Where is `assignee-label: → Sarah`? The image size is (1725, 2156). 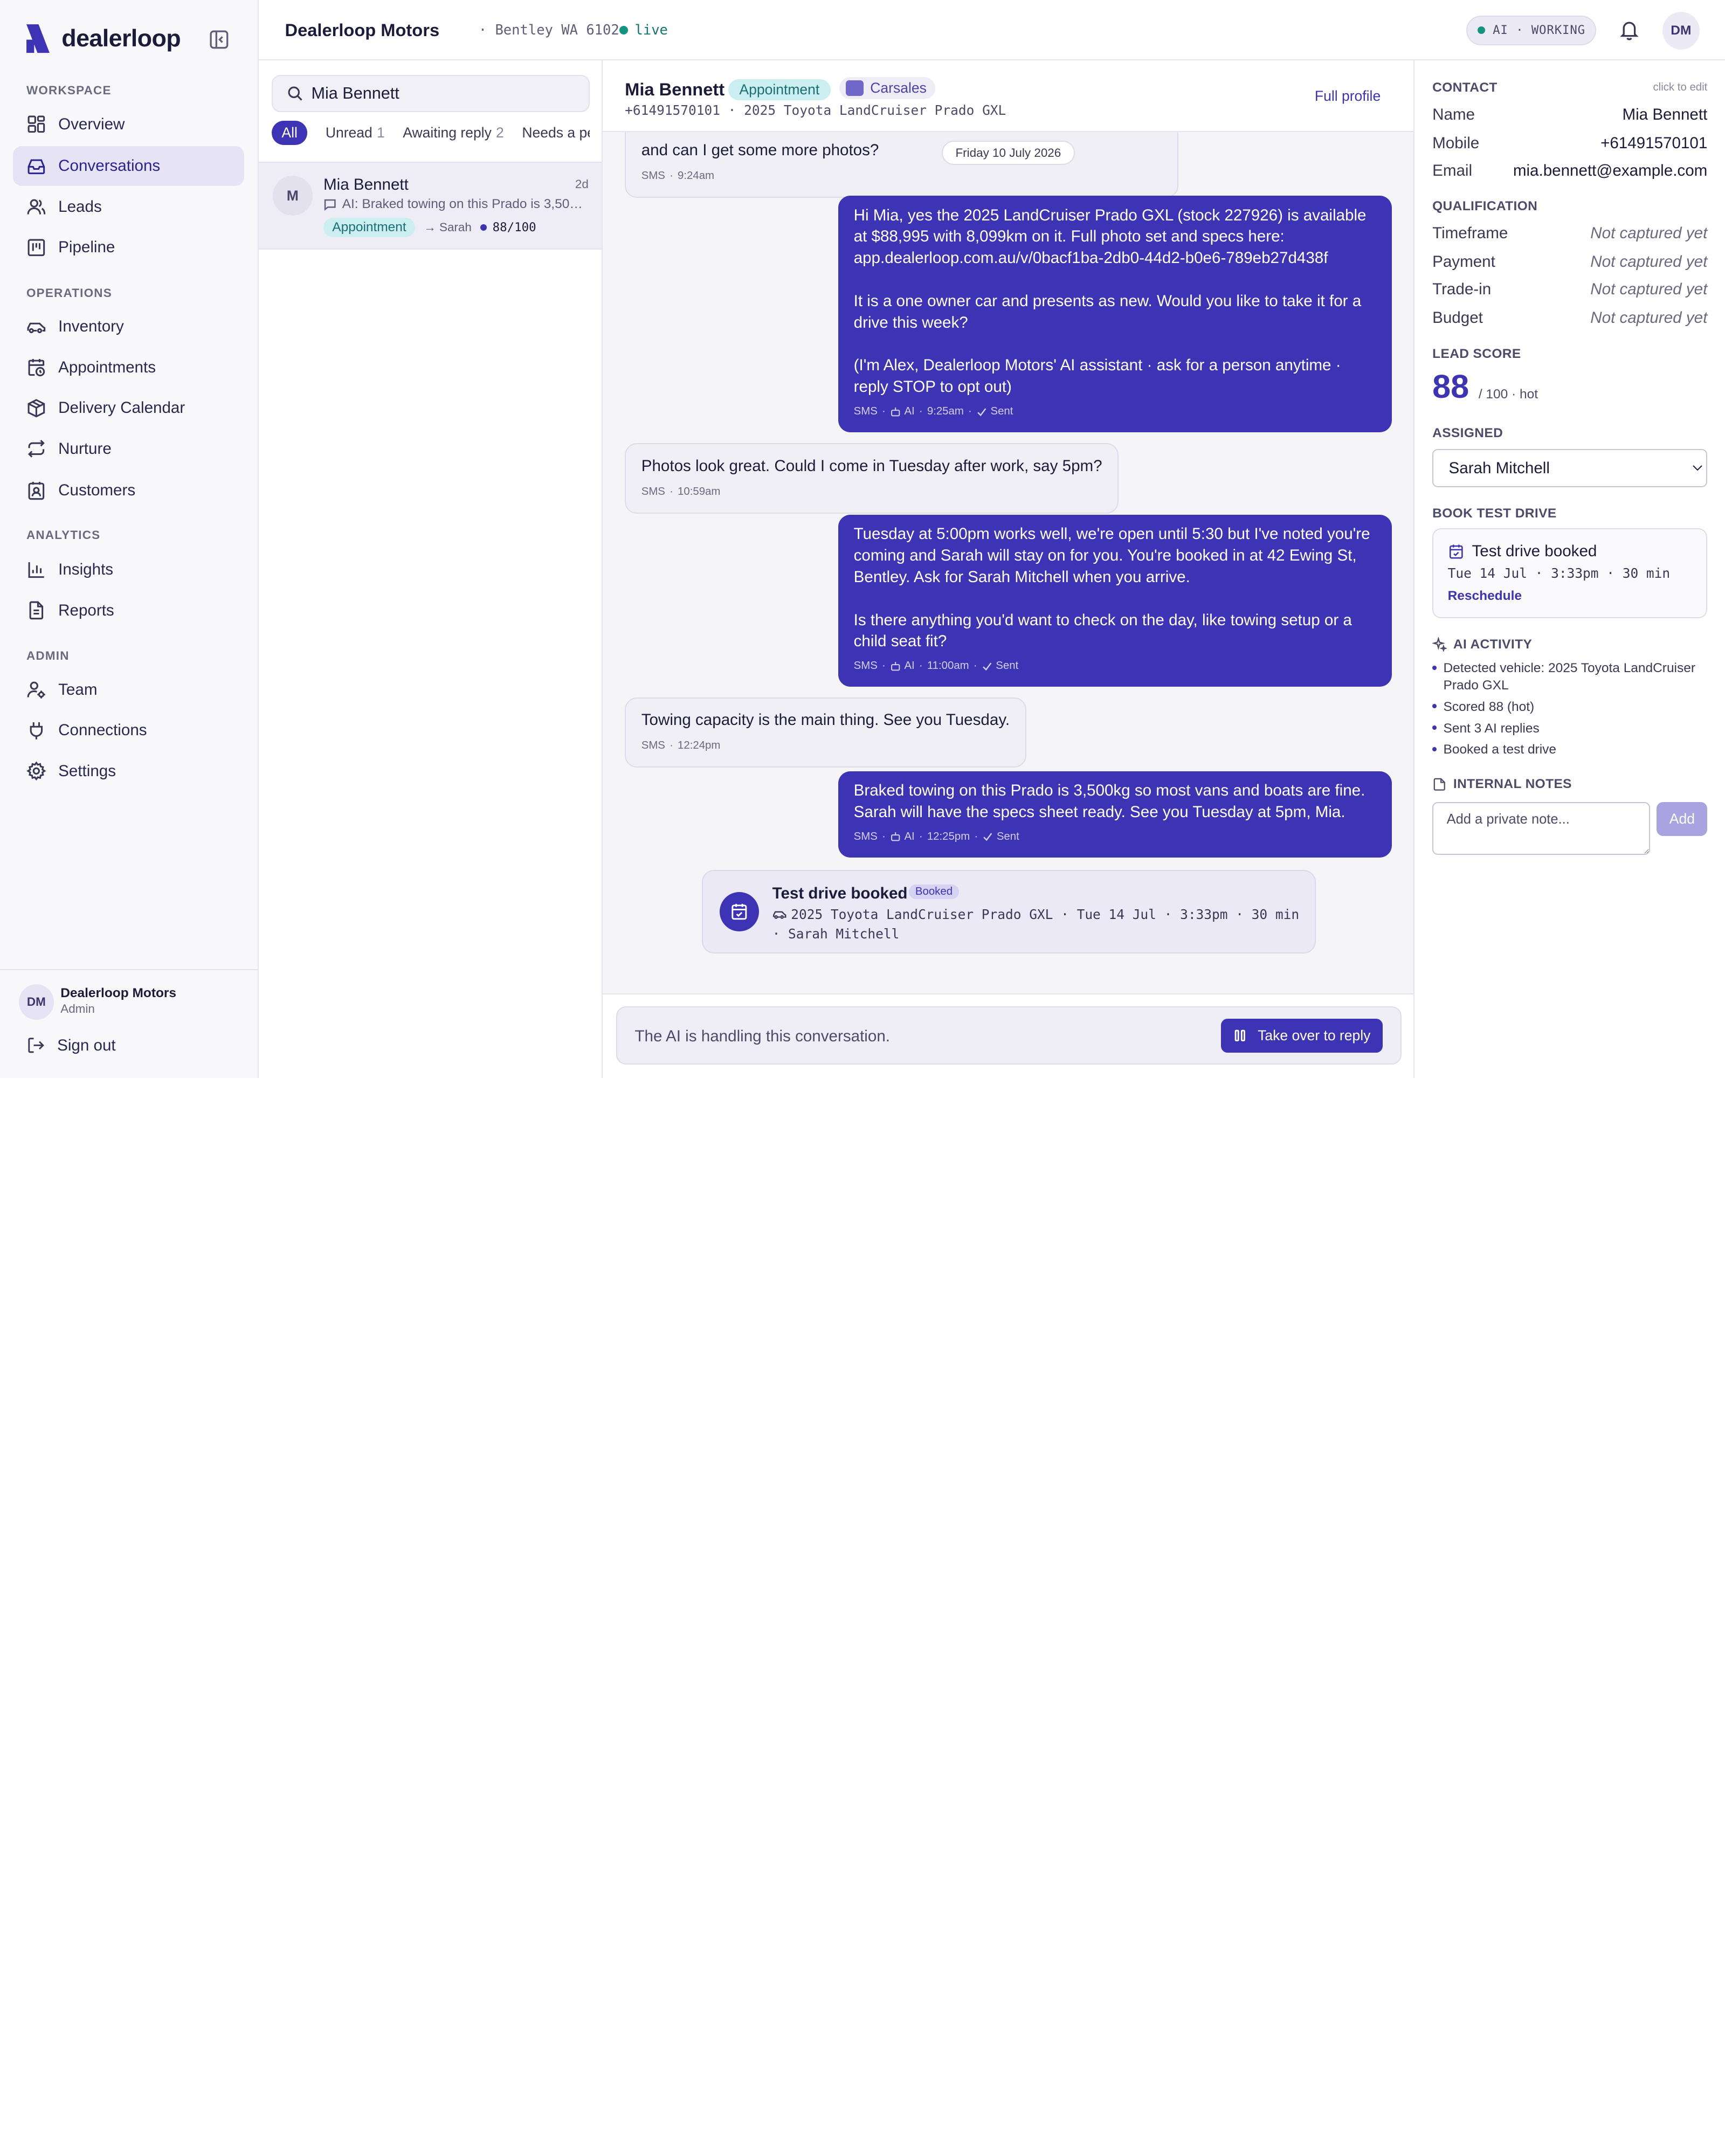
assignee-label: → Sarah is located at coordinates (448, 227).